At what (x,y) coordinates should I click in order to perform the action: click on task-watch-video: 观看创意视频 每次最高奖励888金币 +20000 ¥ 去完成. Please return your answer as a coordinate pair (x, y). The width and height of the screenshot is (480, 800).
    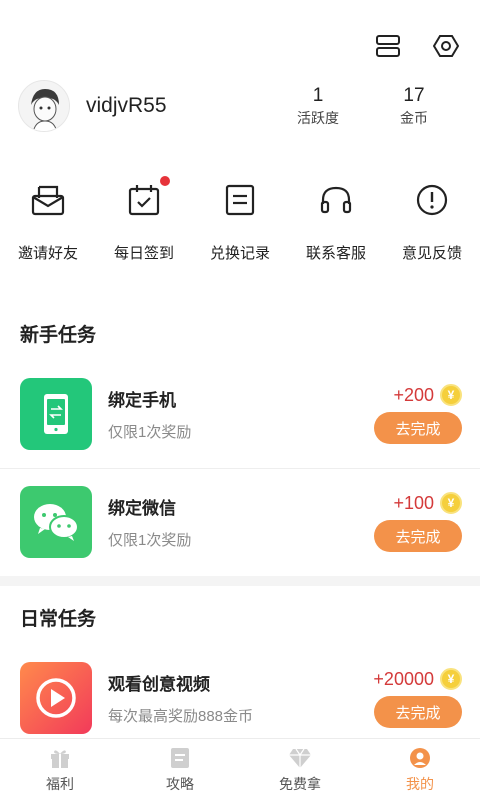
    Looking at the image, I should click on (240, 698).